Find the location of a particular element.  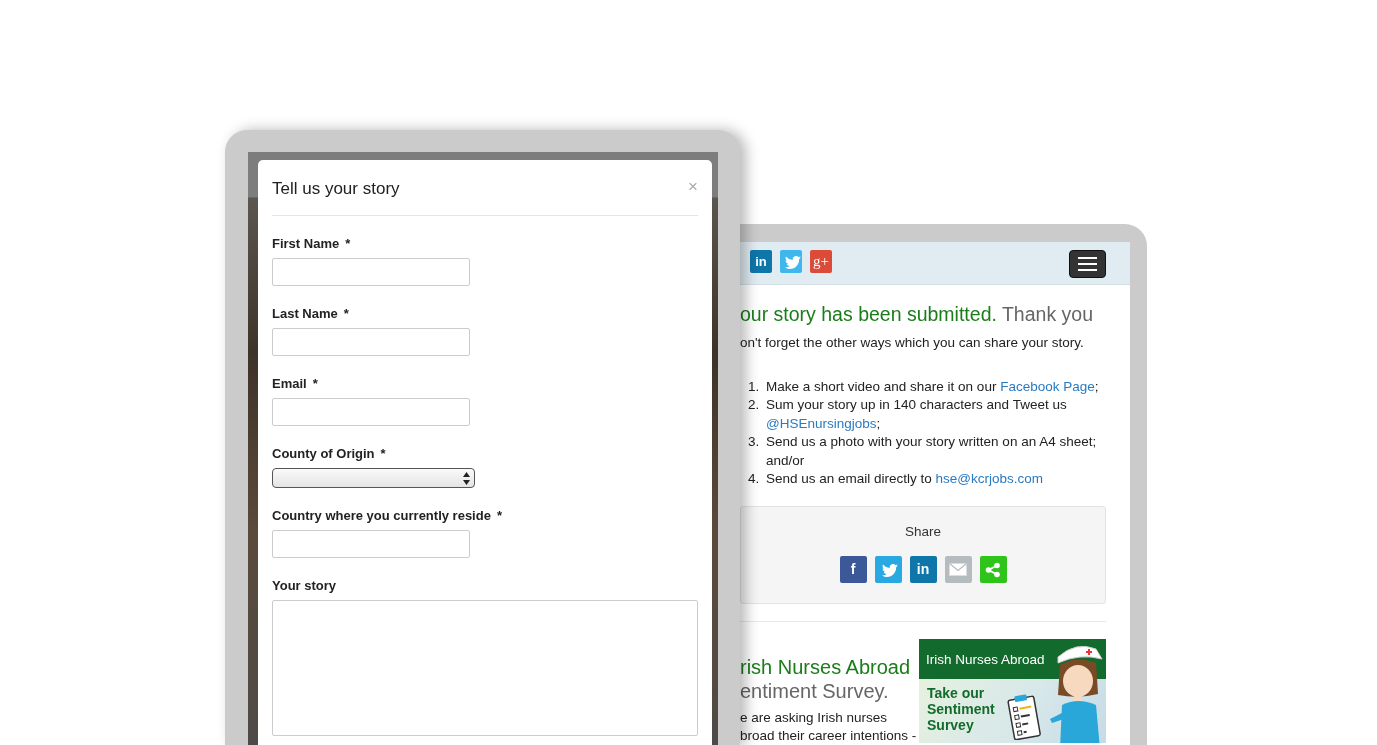

share-button is located at coordinates (993, 569).